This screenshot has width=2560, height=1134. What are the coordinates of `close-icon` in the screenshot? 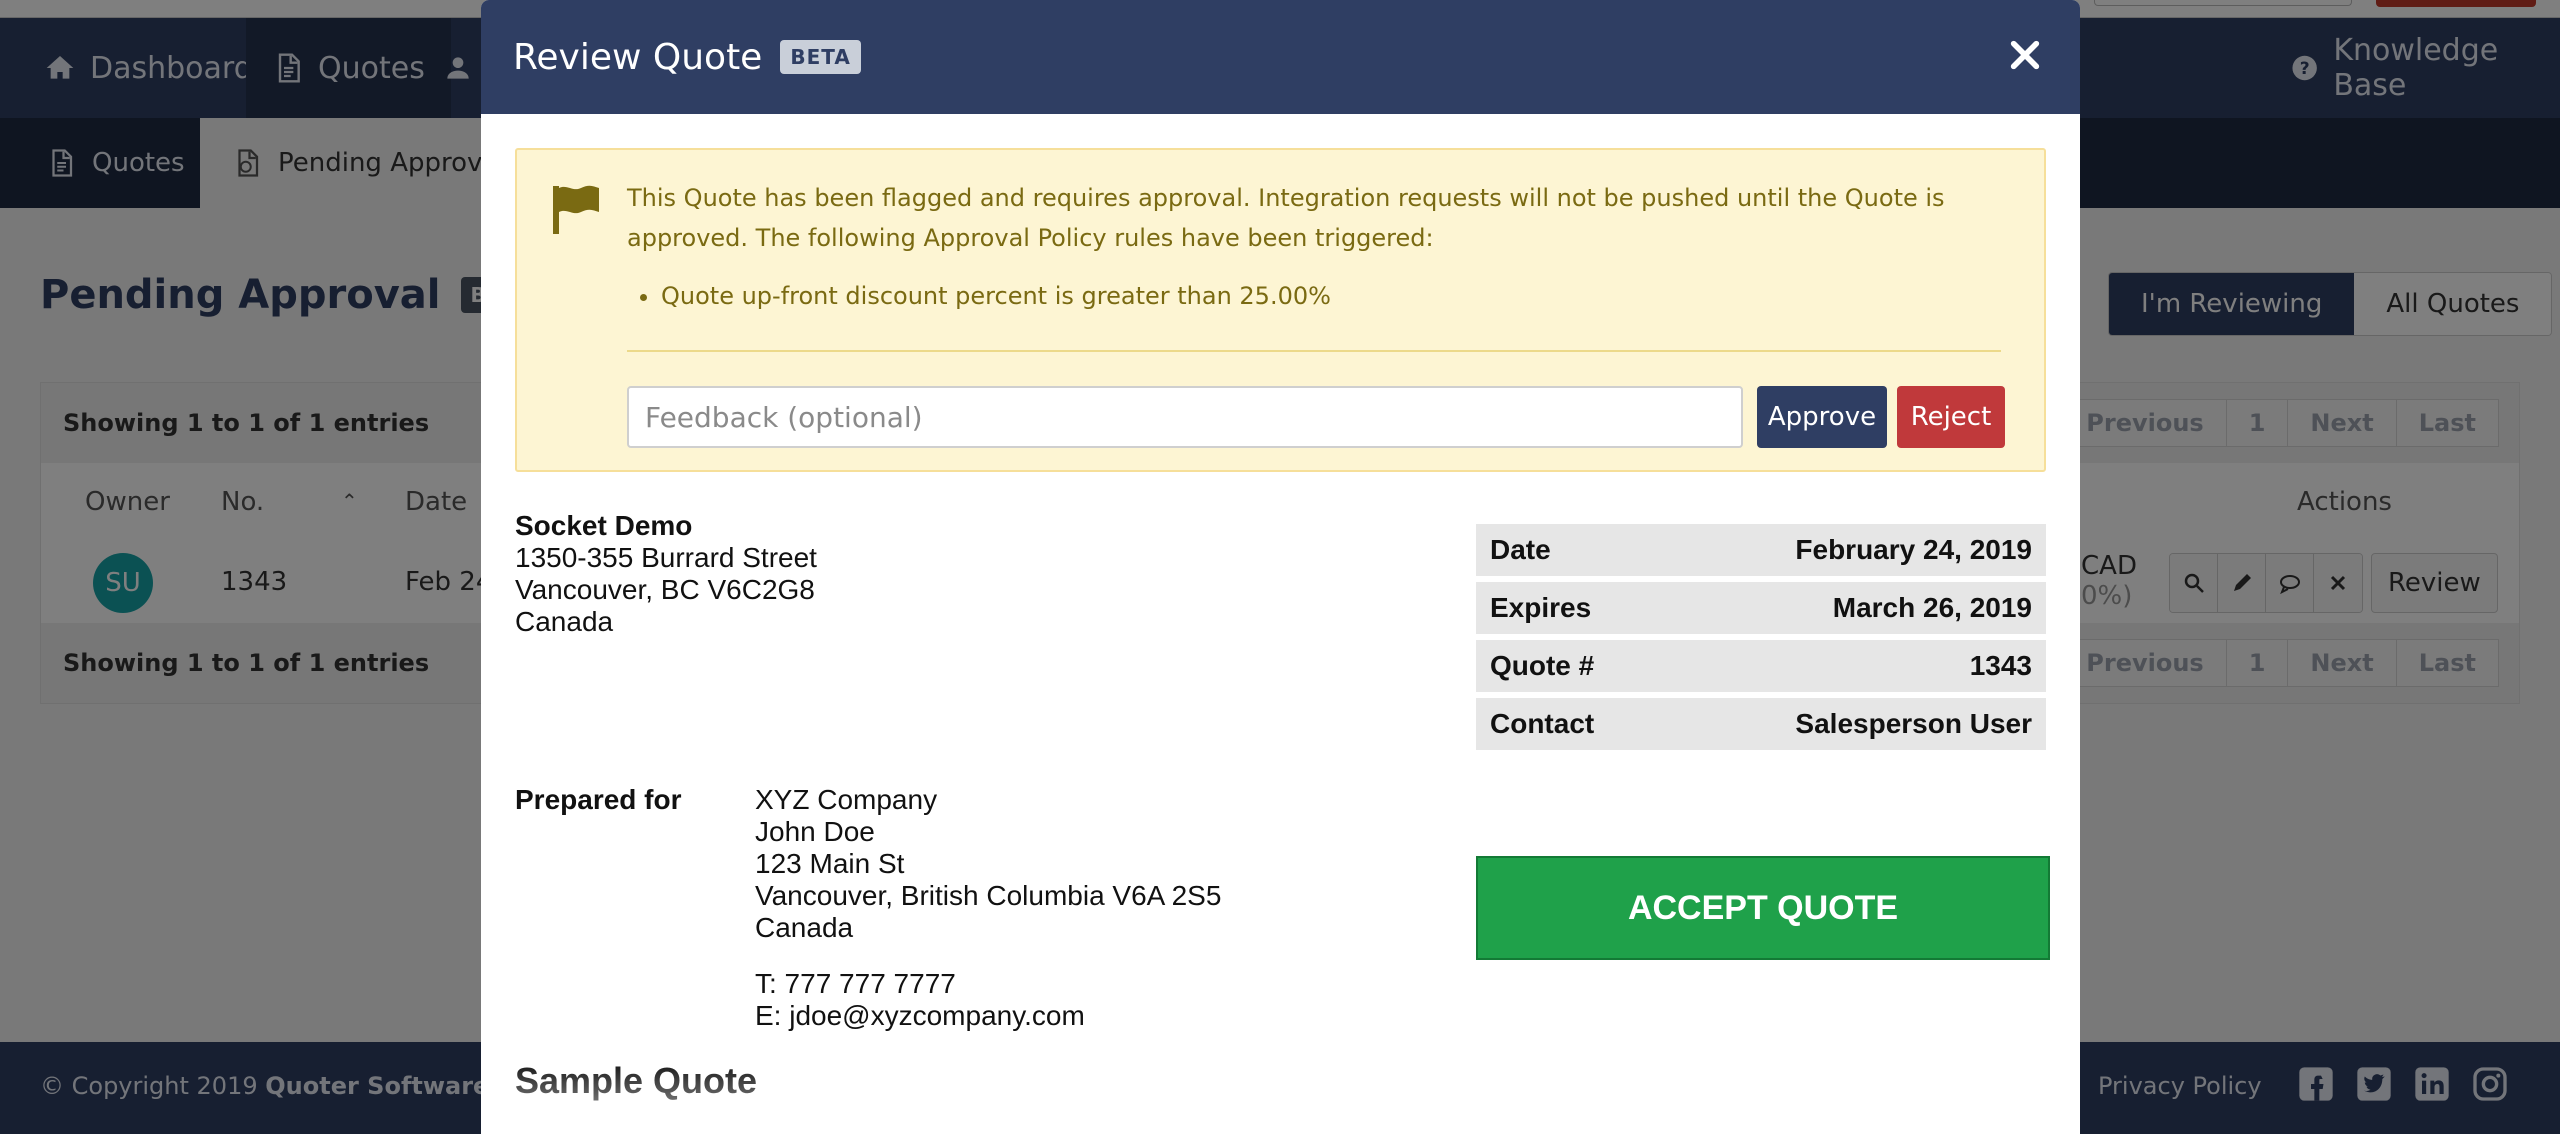 It's located at (2025, 55).